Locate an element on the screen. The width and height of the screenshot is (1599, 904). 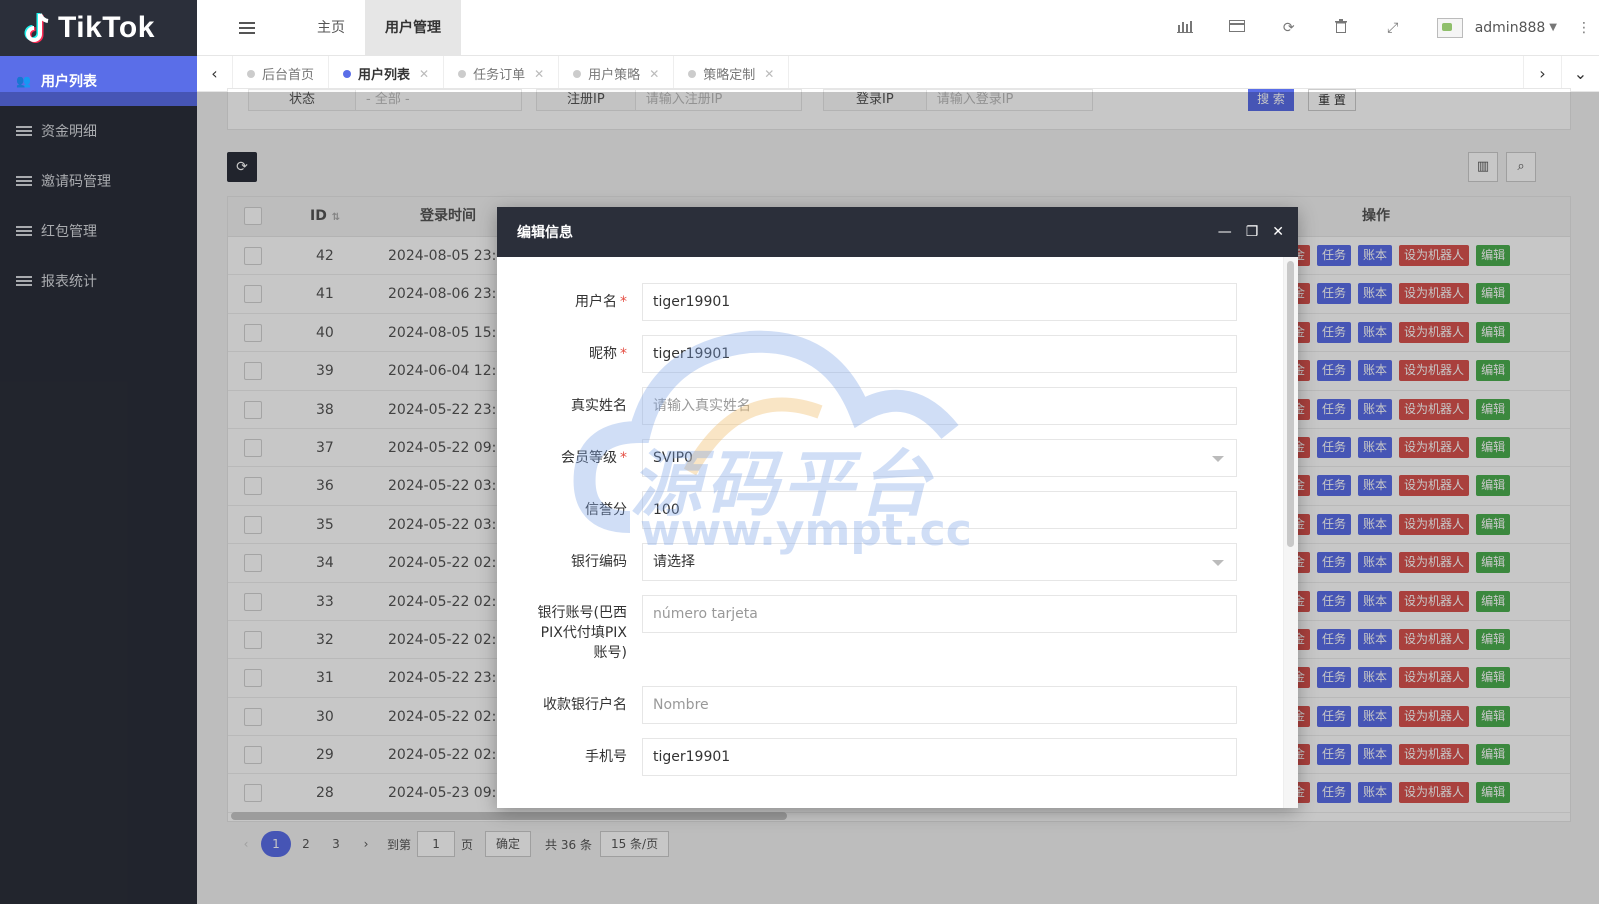
page-tab: 后台首页 is located at coordinates (281, 73).